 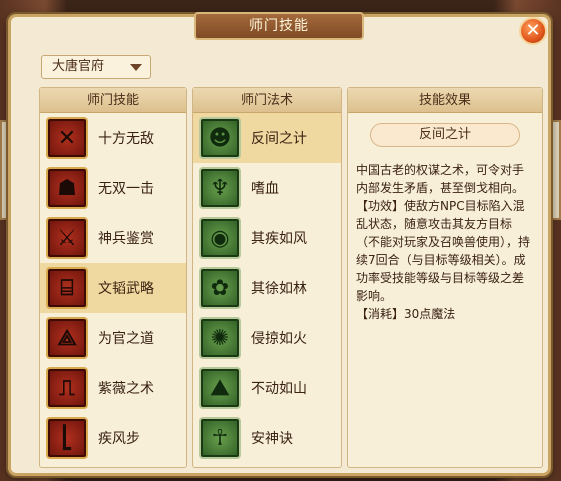 I want to click on spell-label: 其疾如风, so click(x=279, y=239).